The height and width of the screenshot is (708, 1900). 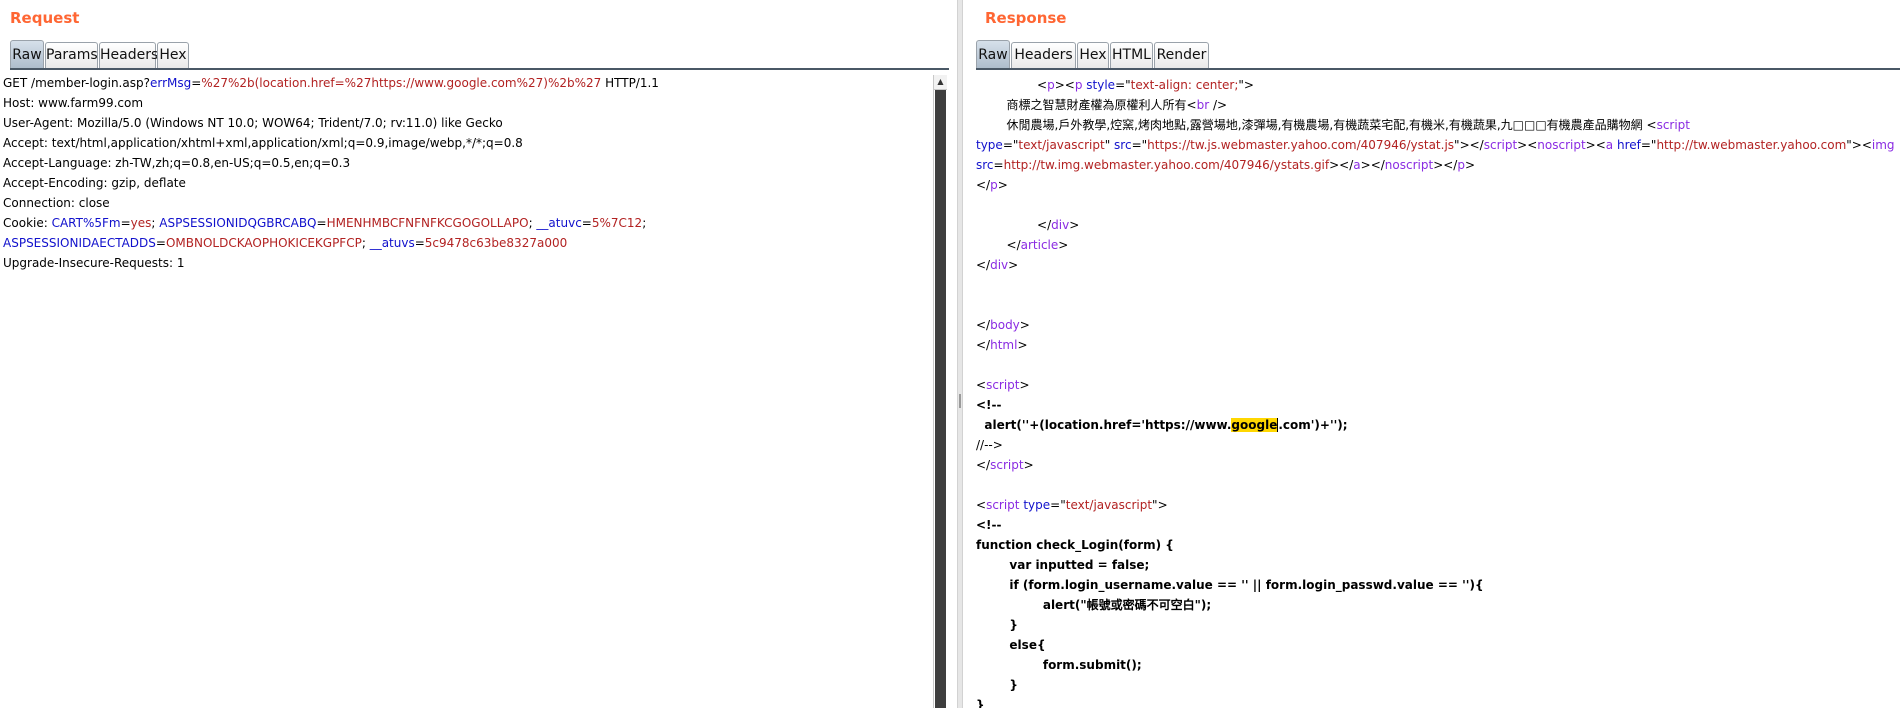 I want to click on code-token: yes, so click(x=141, y=223).